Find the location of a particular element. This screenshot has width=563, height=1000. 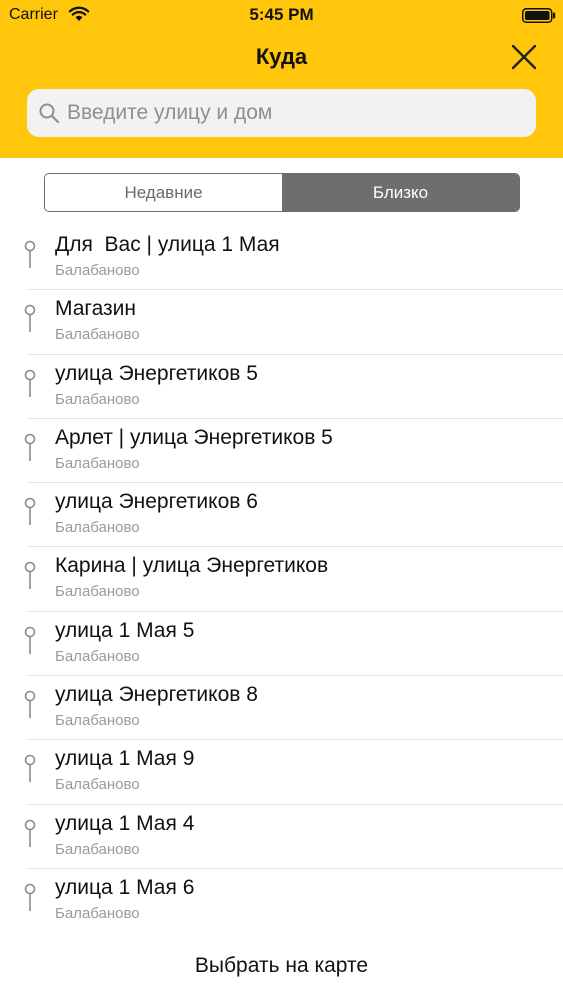

list-item: Карина | улица Энергетиков Балабаново is located at coordinates (281, 579).